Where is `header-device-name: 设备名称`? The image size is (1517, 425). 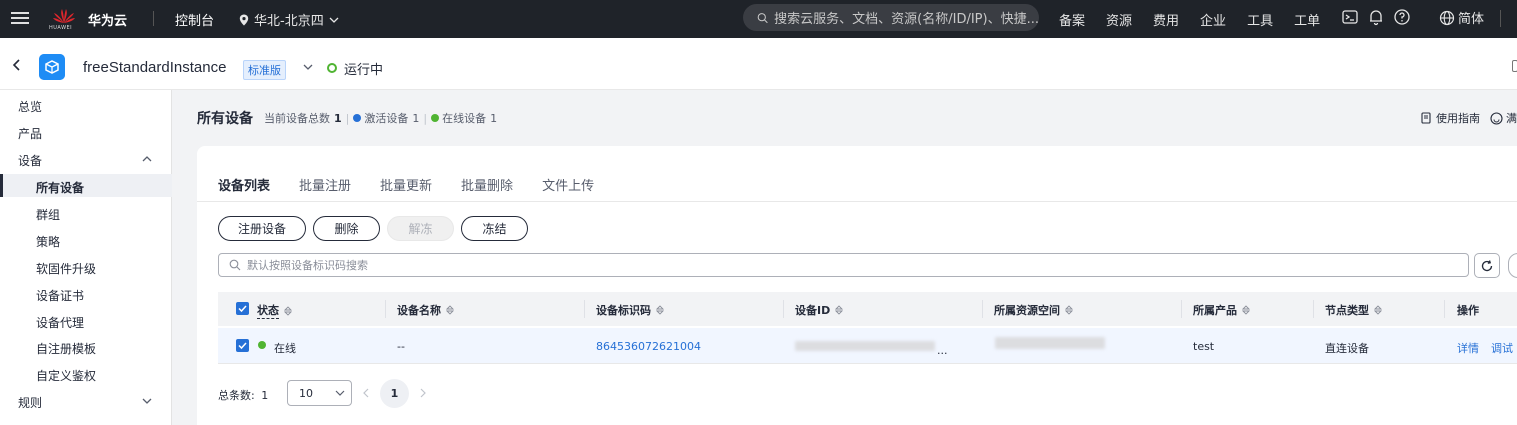 header-device-name: 设备名称 is located at coordinates (426, 310).